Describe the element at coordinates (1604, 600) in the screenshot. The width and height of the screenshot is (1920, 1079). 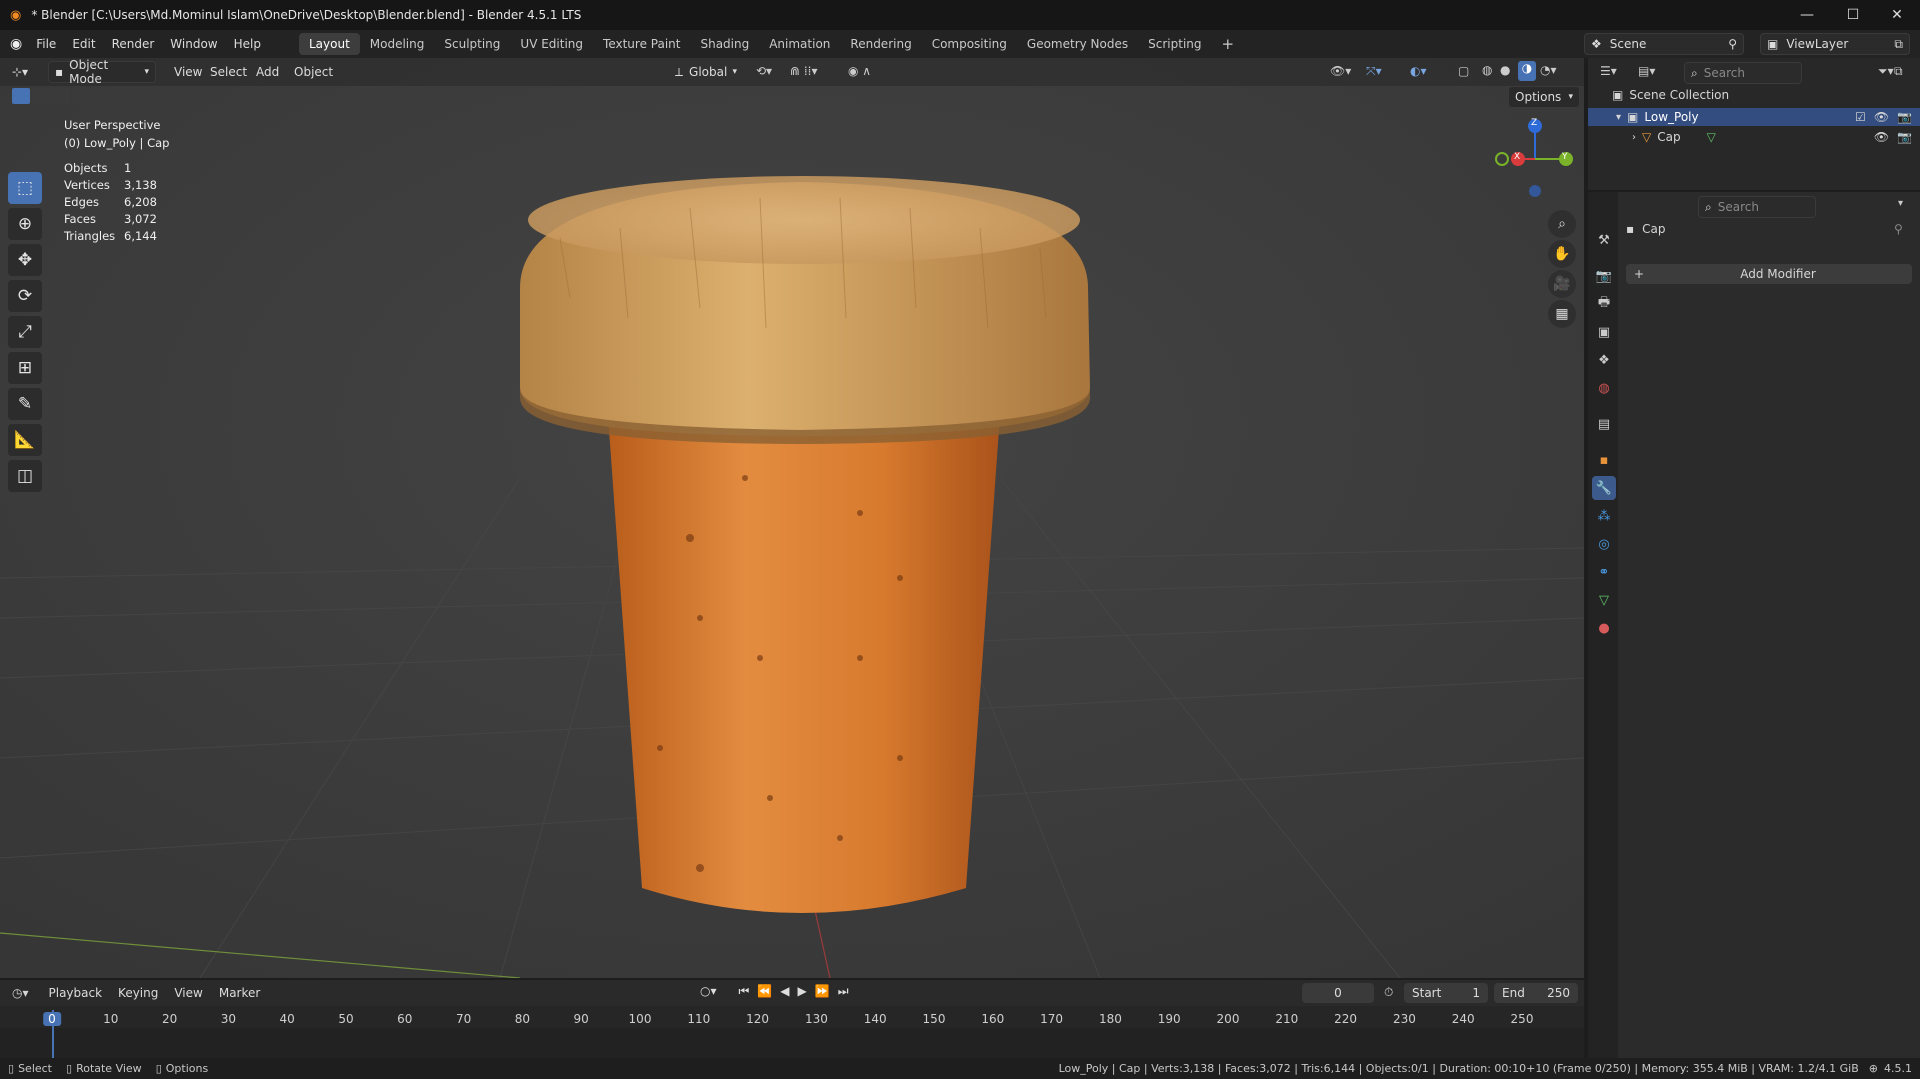
I see `mesh-data-icon: ▽` at that location.